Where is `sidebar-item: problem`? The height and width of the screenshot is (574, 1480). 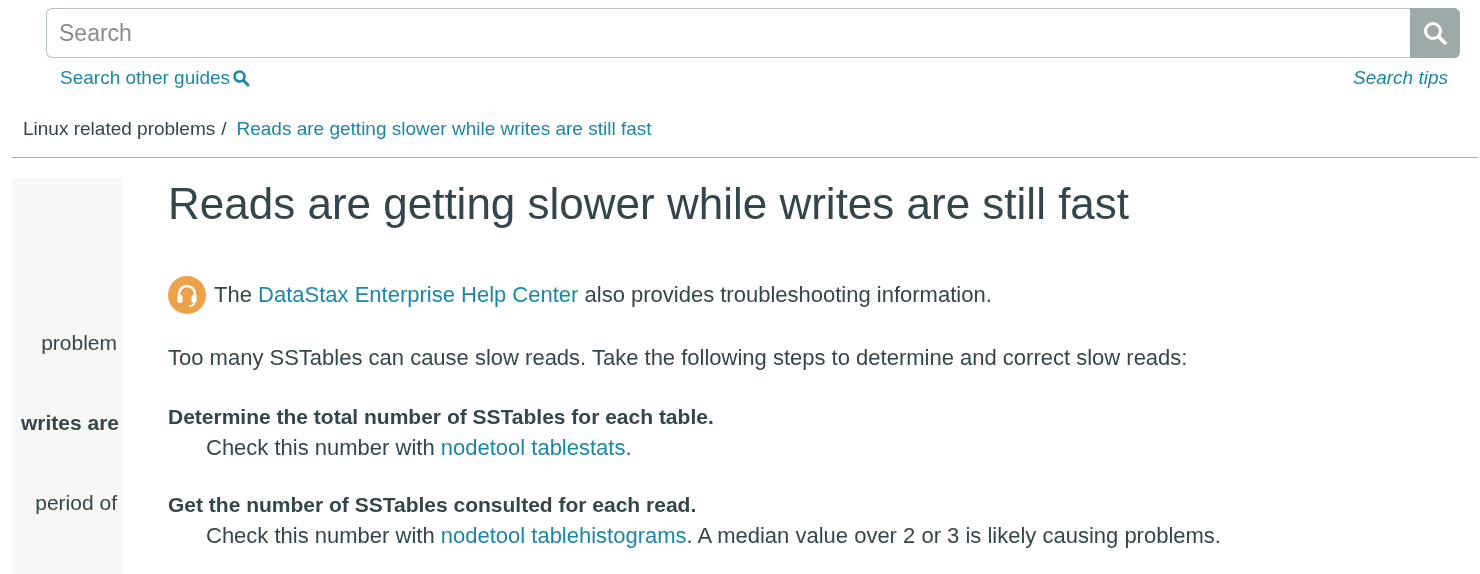 sidebar-item: problem is located at coordinates (67, 343).